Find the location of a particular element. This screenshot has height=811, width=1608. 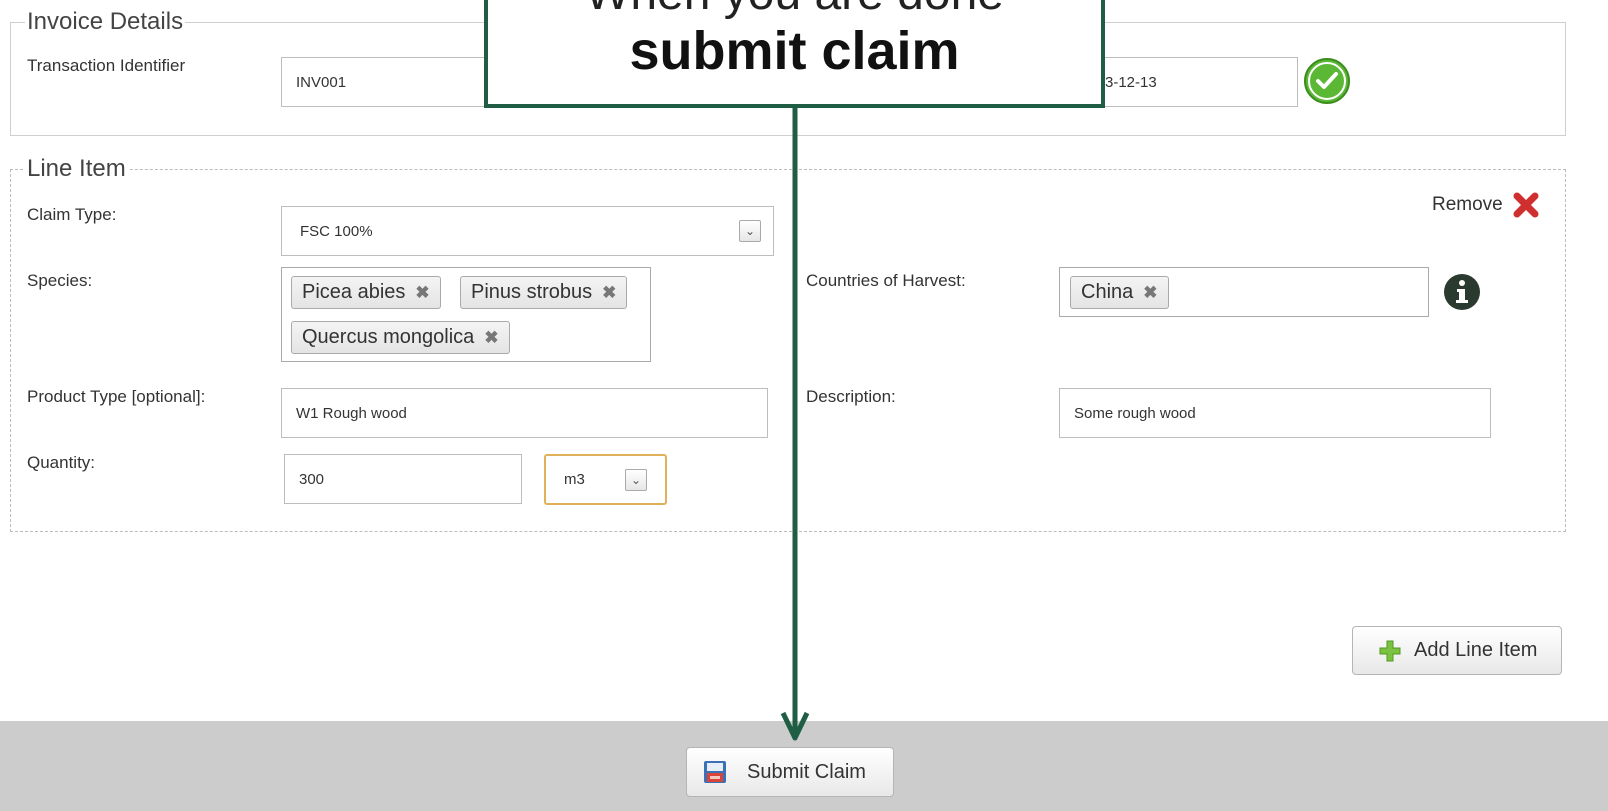

plus-icon is located at coordinates (1390, 650).